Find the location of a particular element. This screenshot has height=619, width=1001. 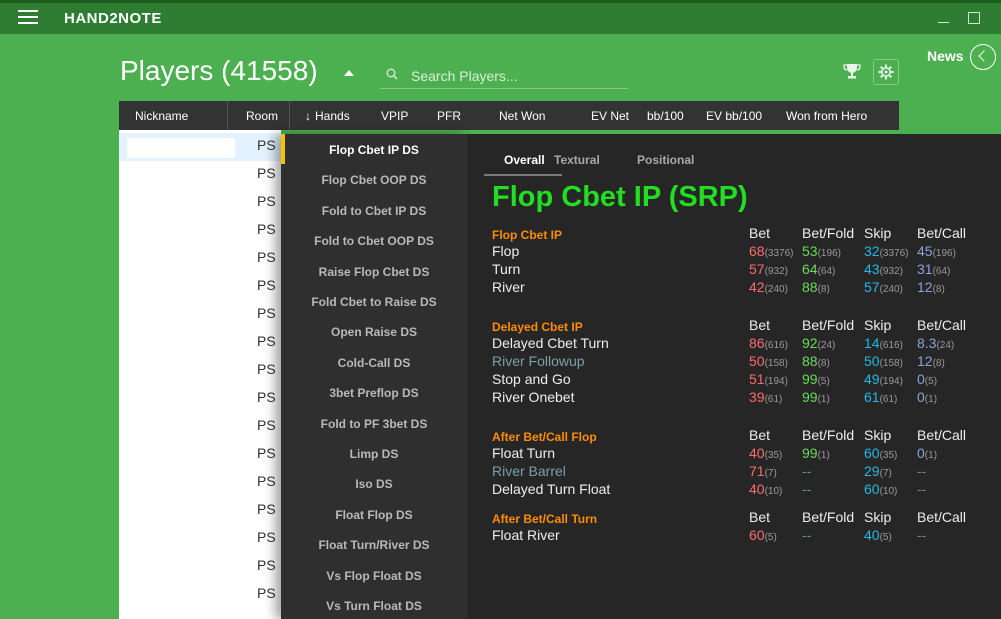

stat-value-bet: 51(194) is located at coordinates (768, 379).